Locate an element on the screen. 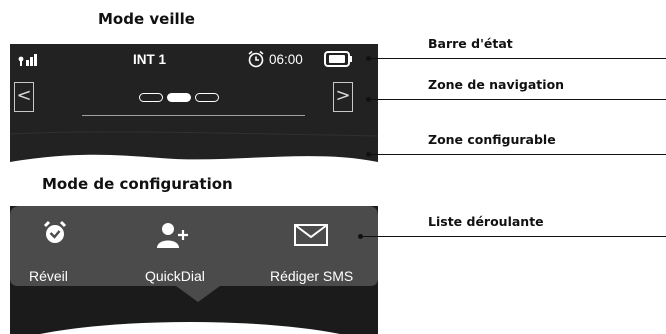 This screenshot has width=666, height=334. nav-previous-button: < is located at coordinates (24, 97).